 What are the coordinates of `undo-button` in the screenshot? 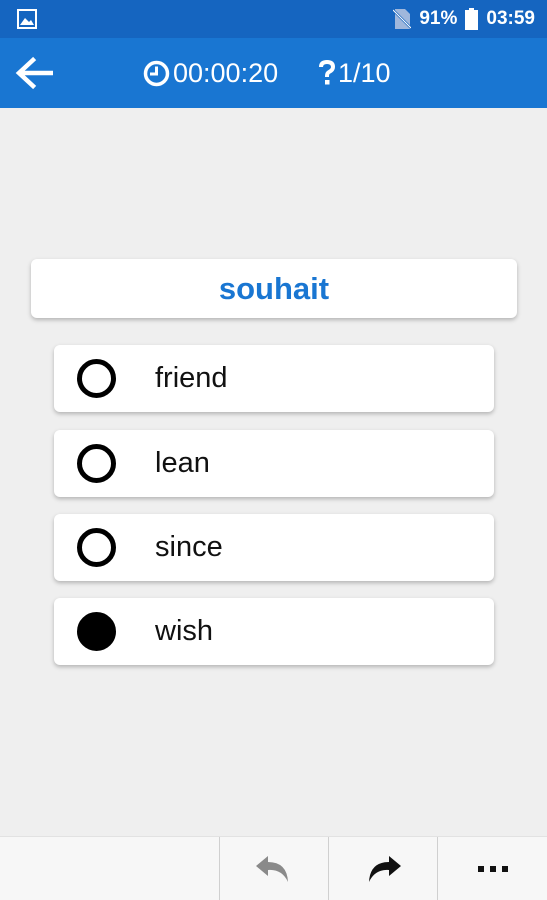 It's located at (274, 868).